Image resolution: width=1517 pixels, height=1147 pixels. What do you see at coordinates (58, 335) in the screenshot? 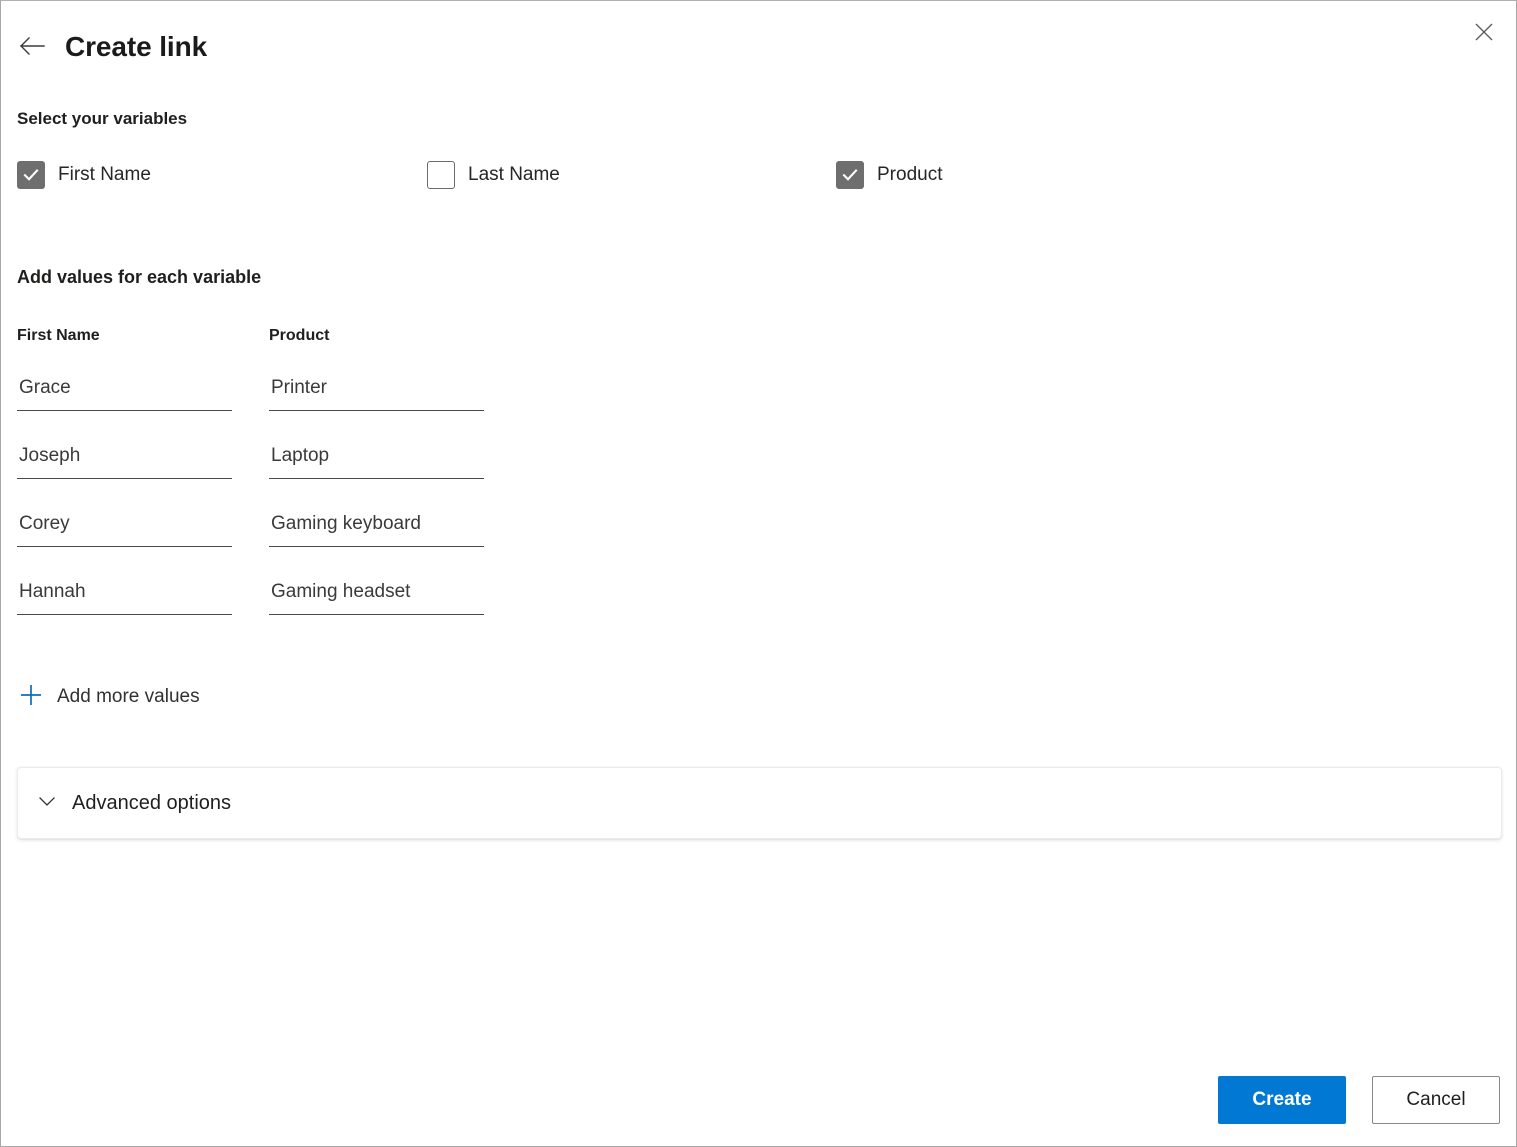
I see `column-header-first-name: First Name` at bounding box center [58, 335].